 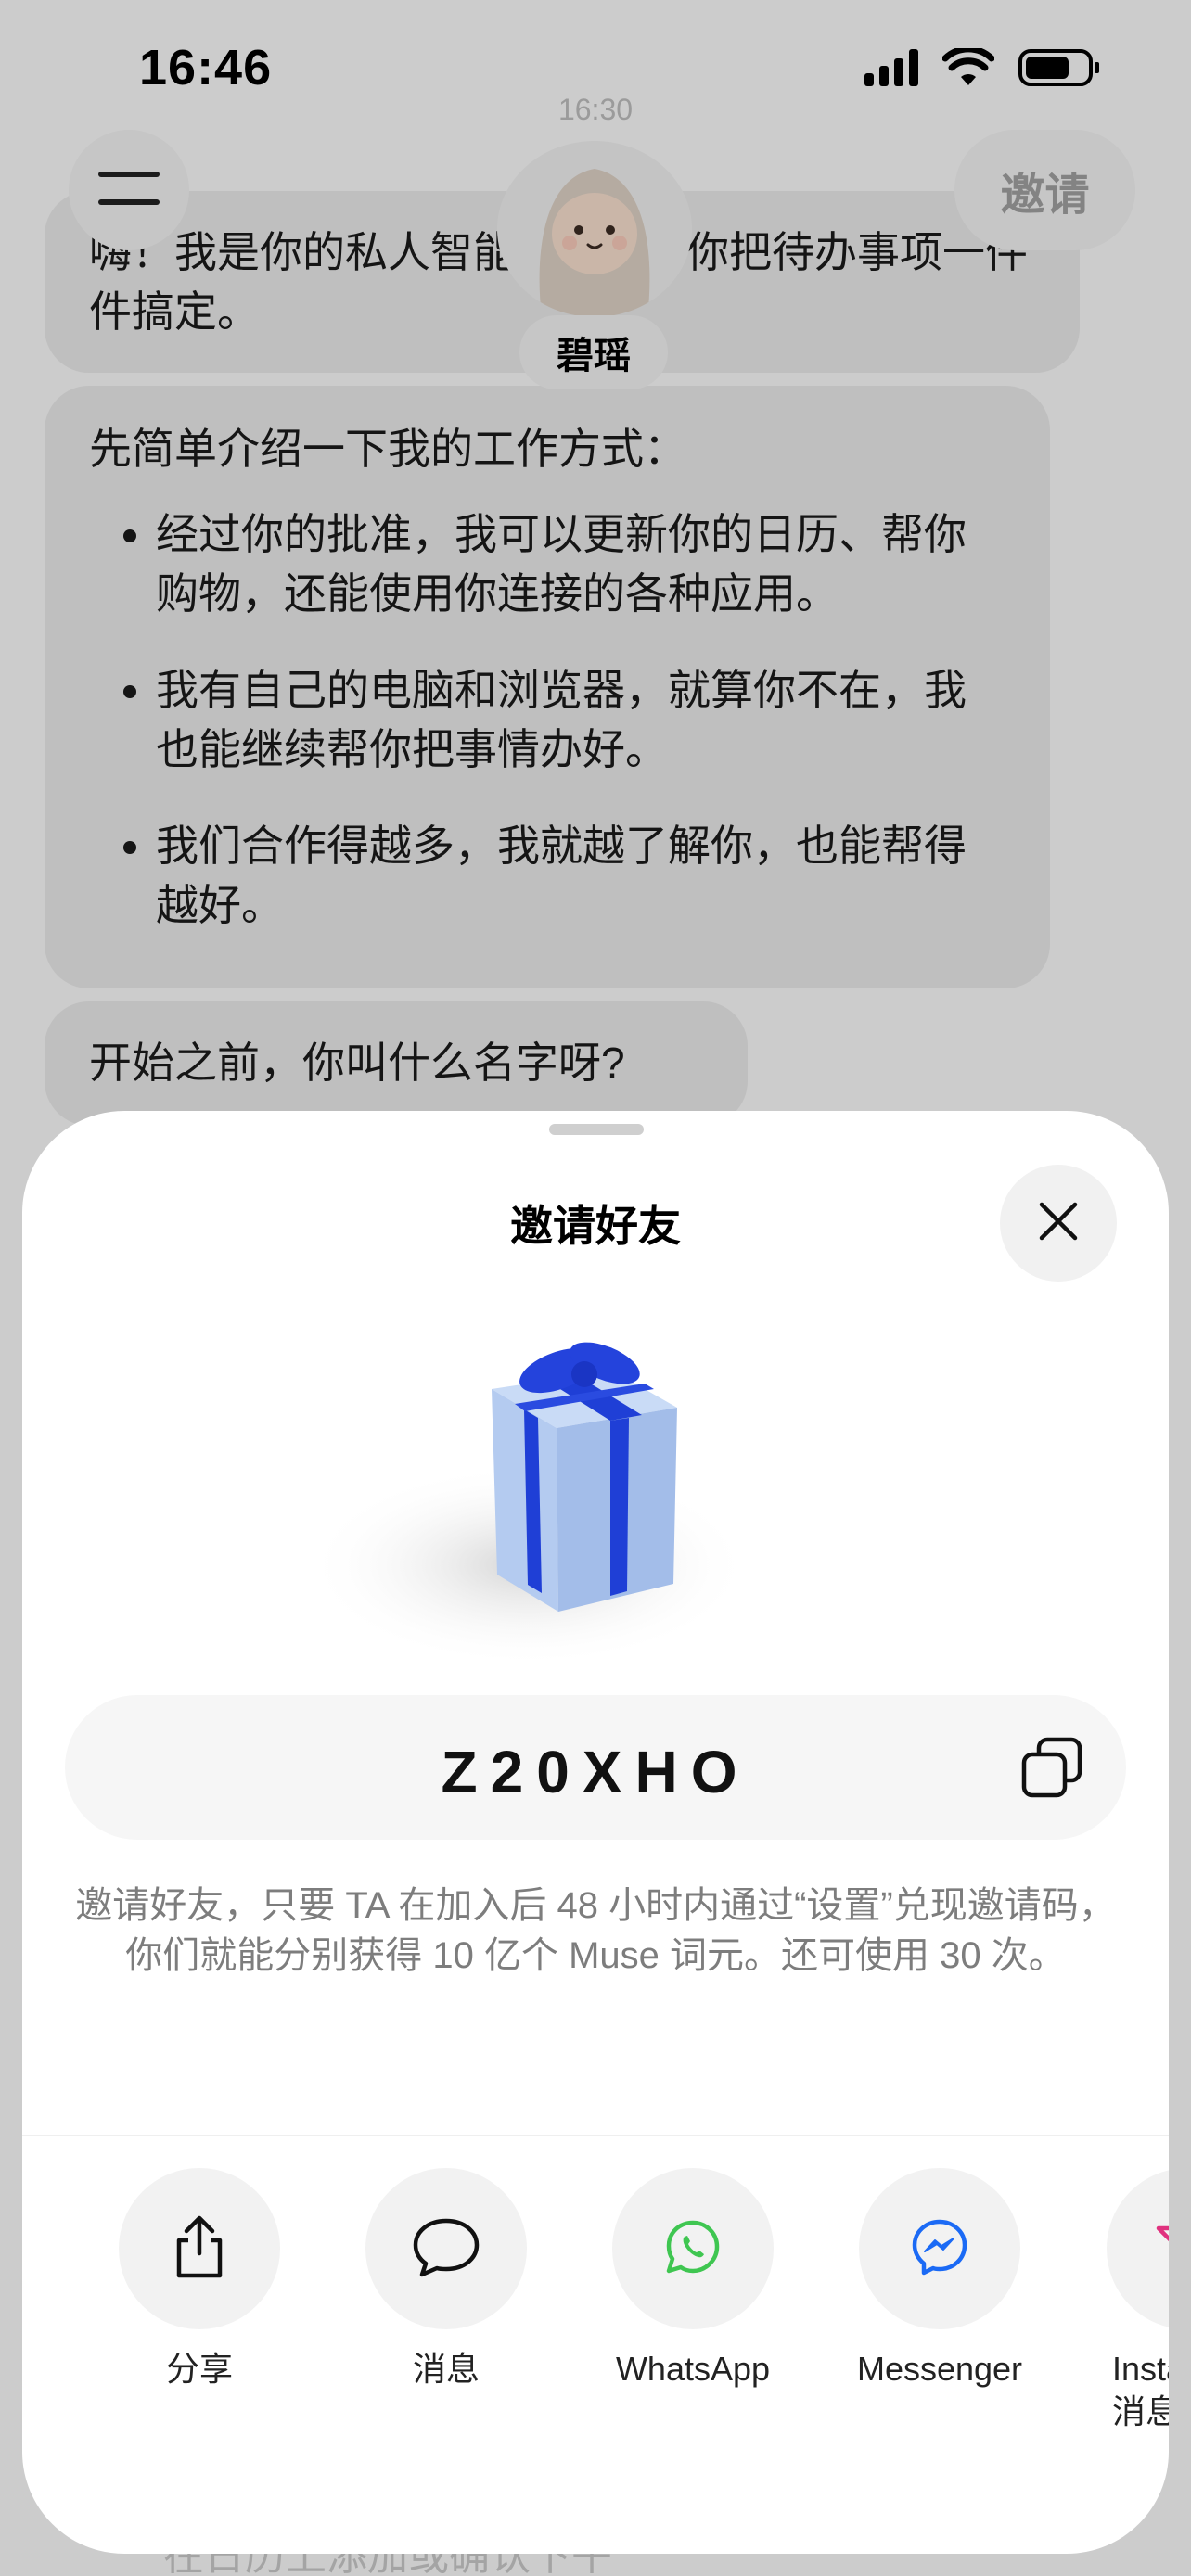 I want to click on instagram-icon, so click(x=1161, y=2249).